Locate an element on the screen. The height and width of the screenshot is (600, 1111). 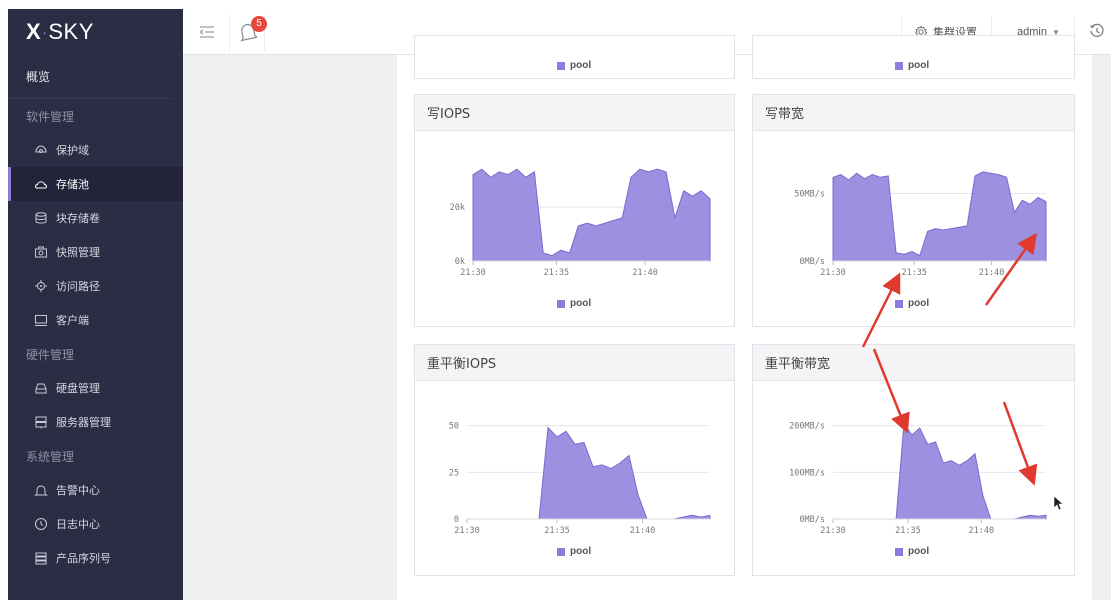
card-title: 重平衡带宽 is located at coordinates (913, 363).